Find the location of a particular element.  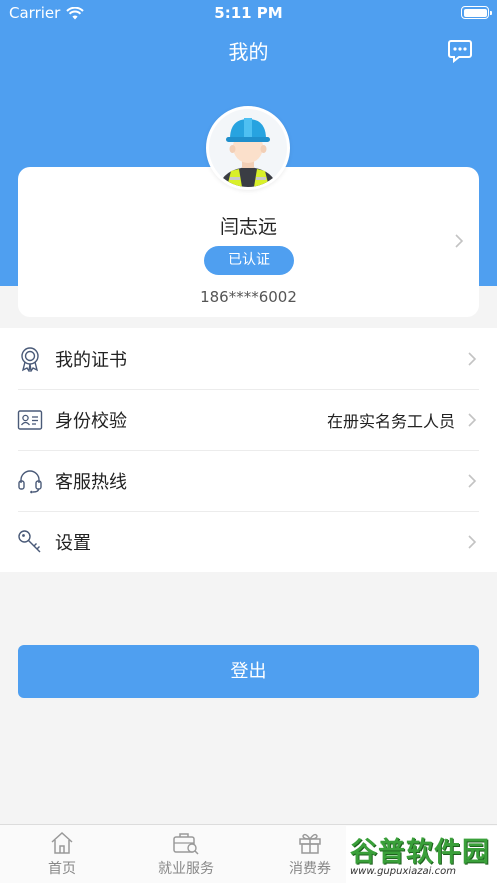

worker-avatar-icon is located at coordinates (248, 148).